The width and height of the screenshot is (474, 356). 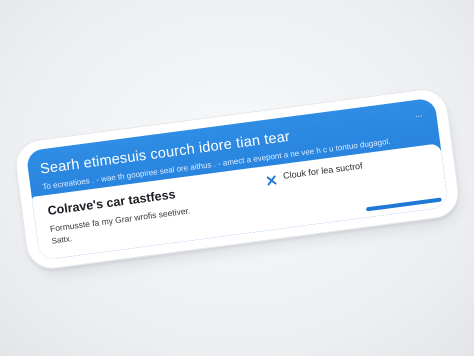 I want to click on close-icon, so click(x=271, y=179).